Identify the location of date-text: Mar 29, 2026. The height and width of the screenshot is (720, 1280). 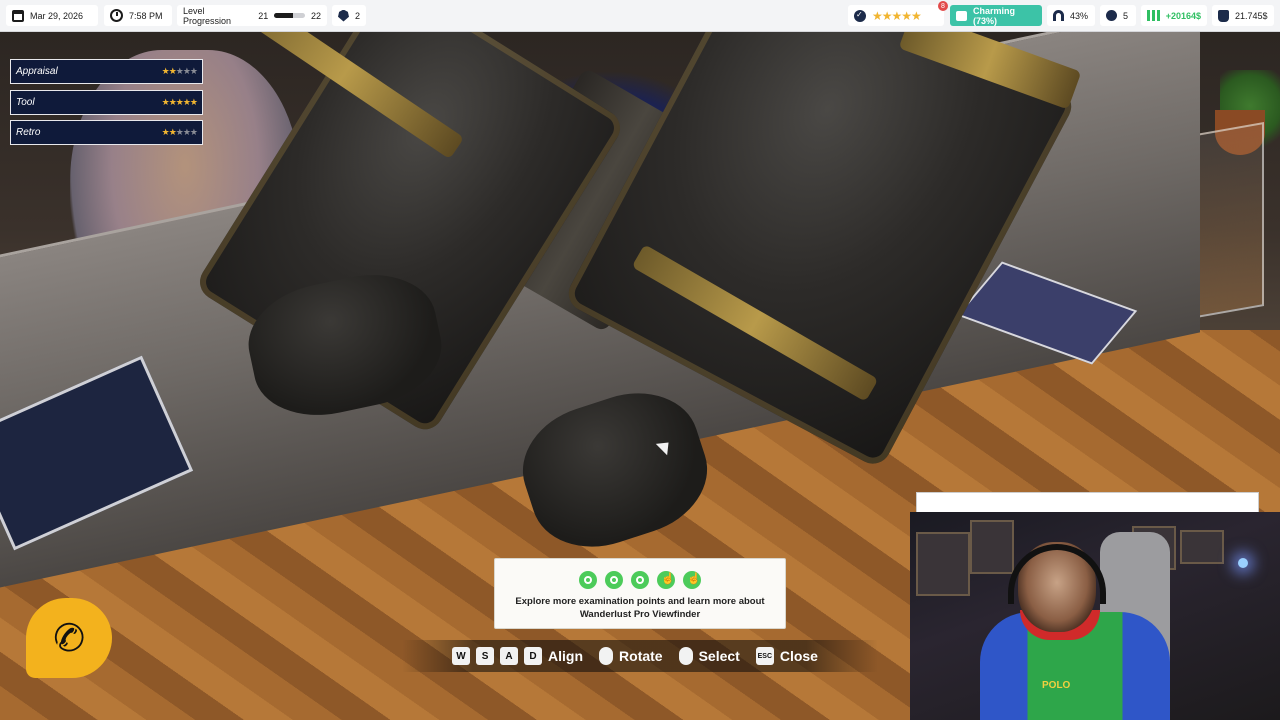
(57, 15).